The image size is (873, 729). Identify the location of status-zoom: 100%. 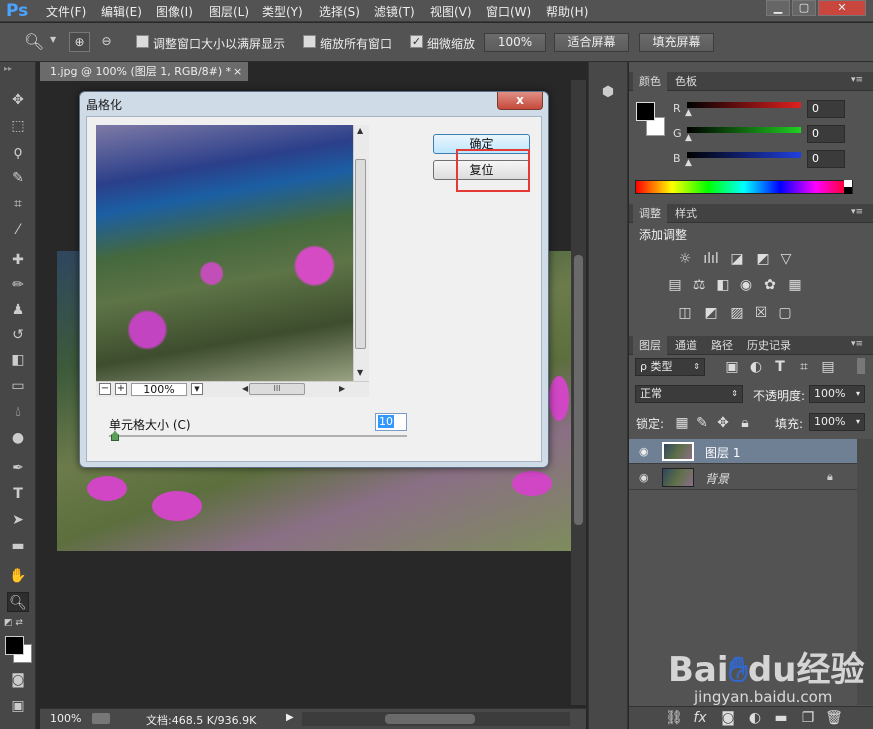
(65, 718).